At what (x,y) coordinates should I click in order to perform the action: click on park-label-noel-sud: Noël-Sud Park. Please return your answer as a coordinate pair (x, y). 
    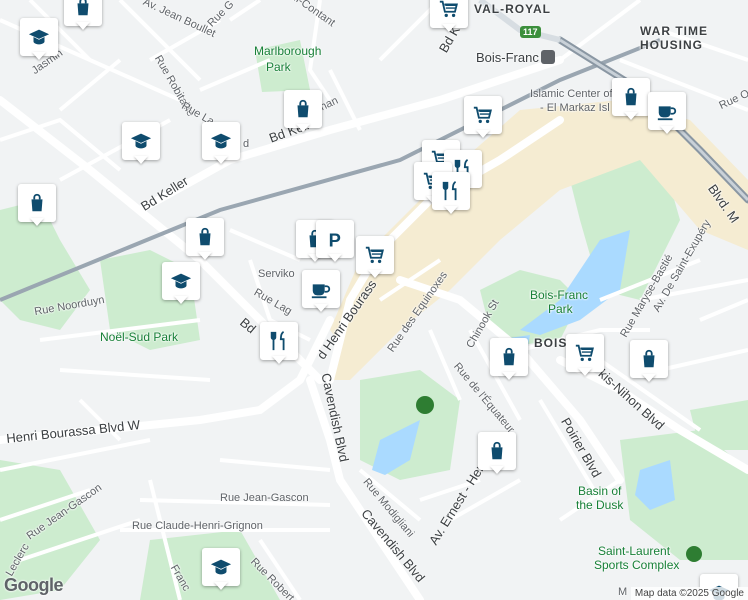
    Looking at the image, I should click on (139, 337).